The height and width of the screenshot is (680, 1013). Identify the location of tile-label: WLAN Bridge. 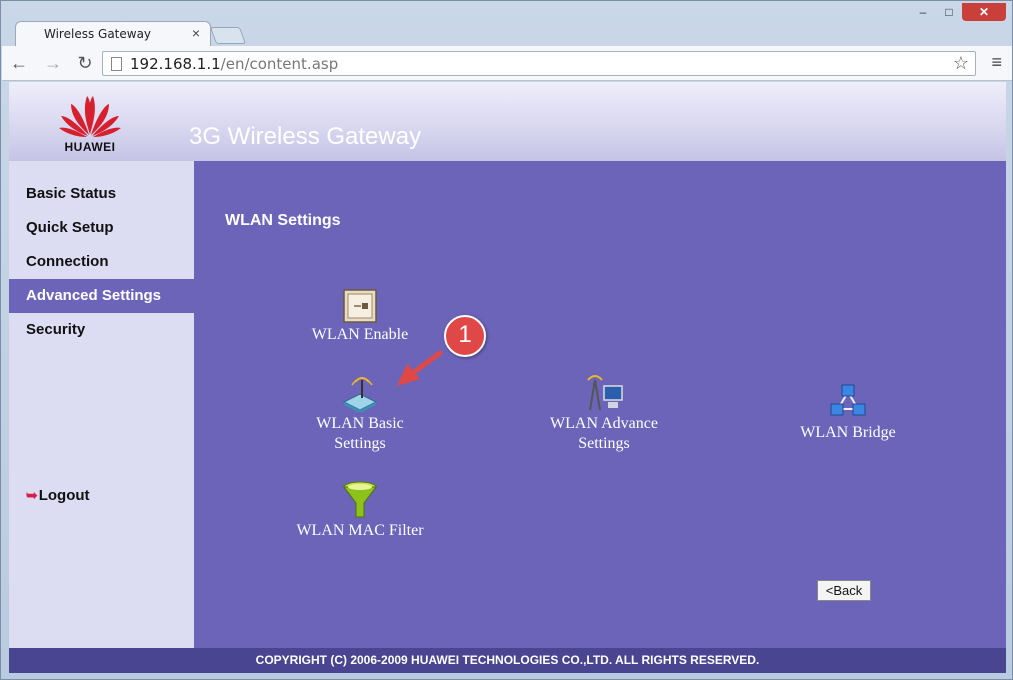
(848, 432).